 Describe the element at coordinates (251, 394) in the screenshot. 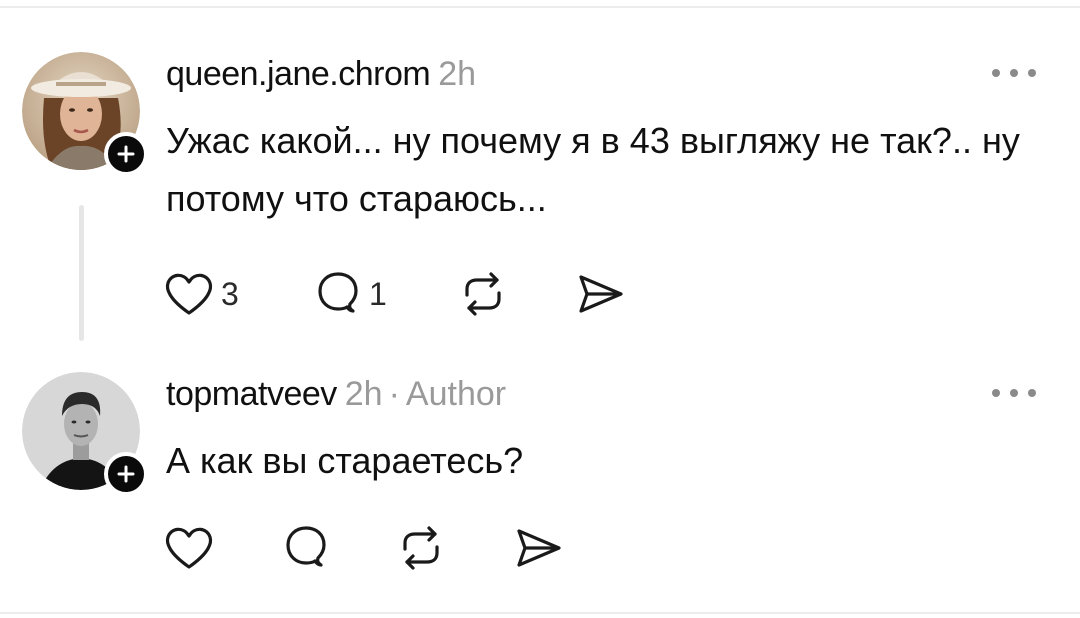

I see `username: topmatveev` at that location.